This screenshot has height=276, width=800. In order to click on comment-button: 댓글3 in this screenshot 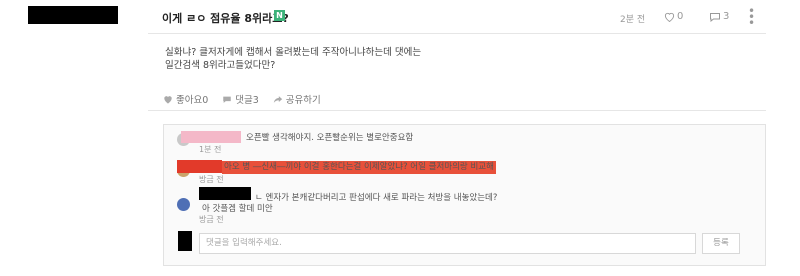, I will do `click(240, 99)`.